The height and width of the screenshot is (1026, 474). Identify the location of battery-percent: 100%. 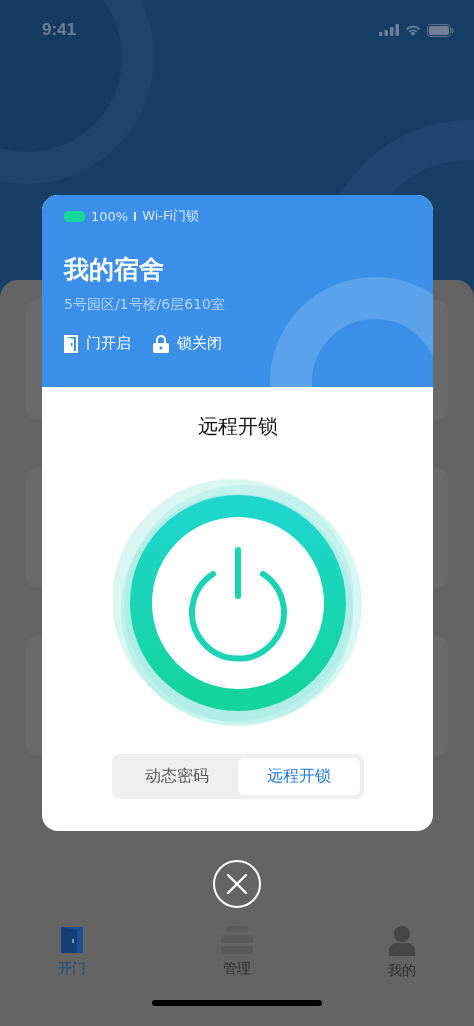
(110, 216).